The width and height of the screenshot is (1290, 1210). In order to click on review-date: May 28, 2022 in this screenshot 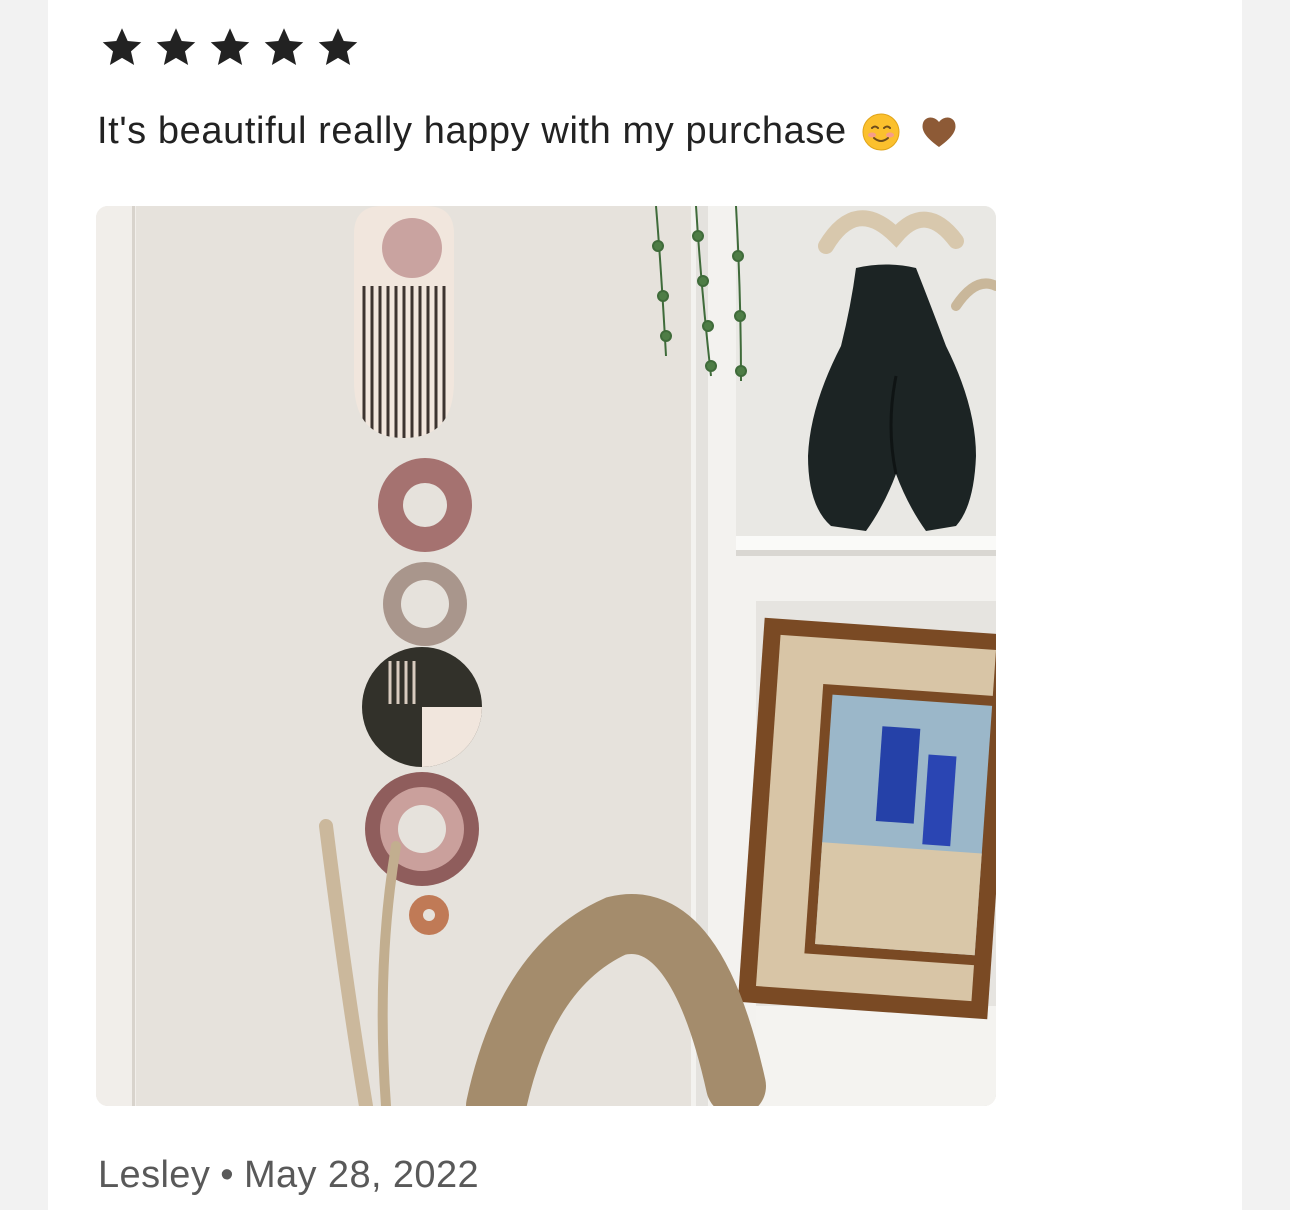, I will do `click(361, 1175)`.